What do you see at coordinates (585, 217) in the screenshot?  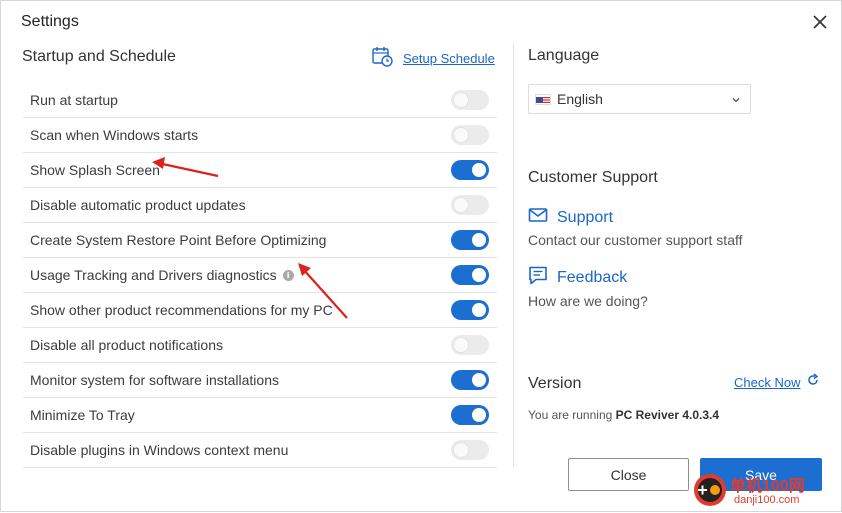 I see `support-label: Support` at bounding box center [585, 217].